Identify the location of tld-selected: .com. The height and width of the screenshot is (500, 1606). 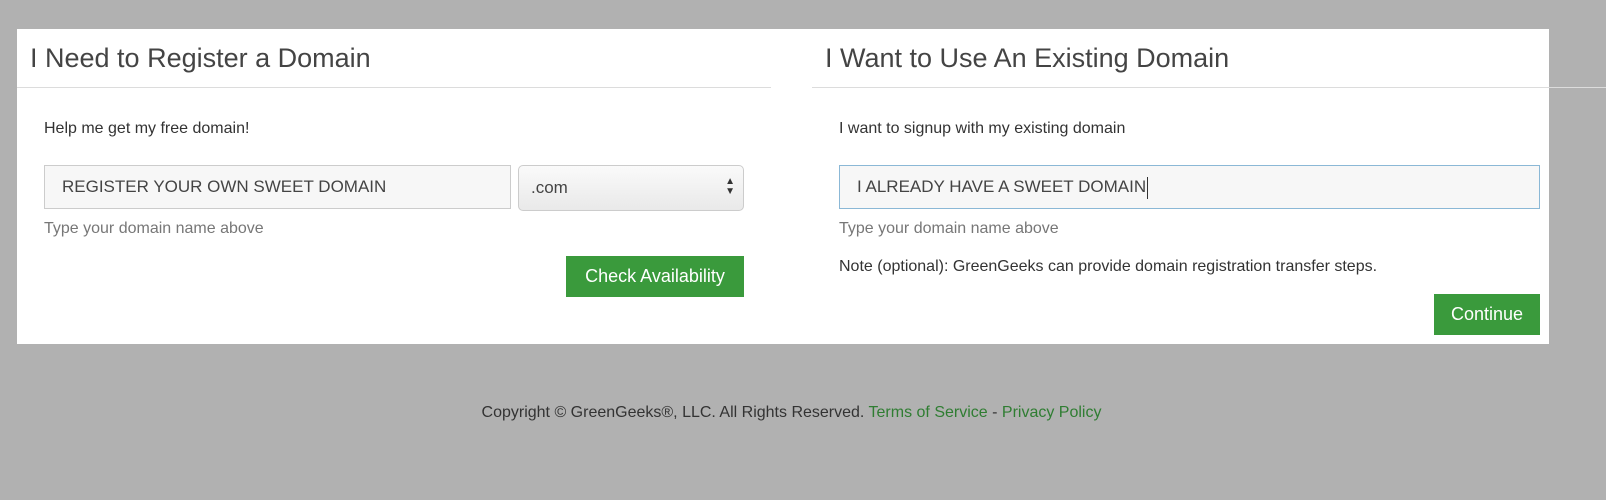
(549, 187).